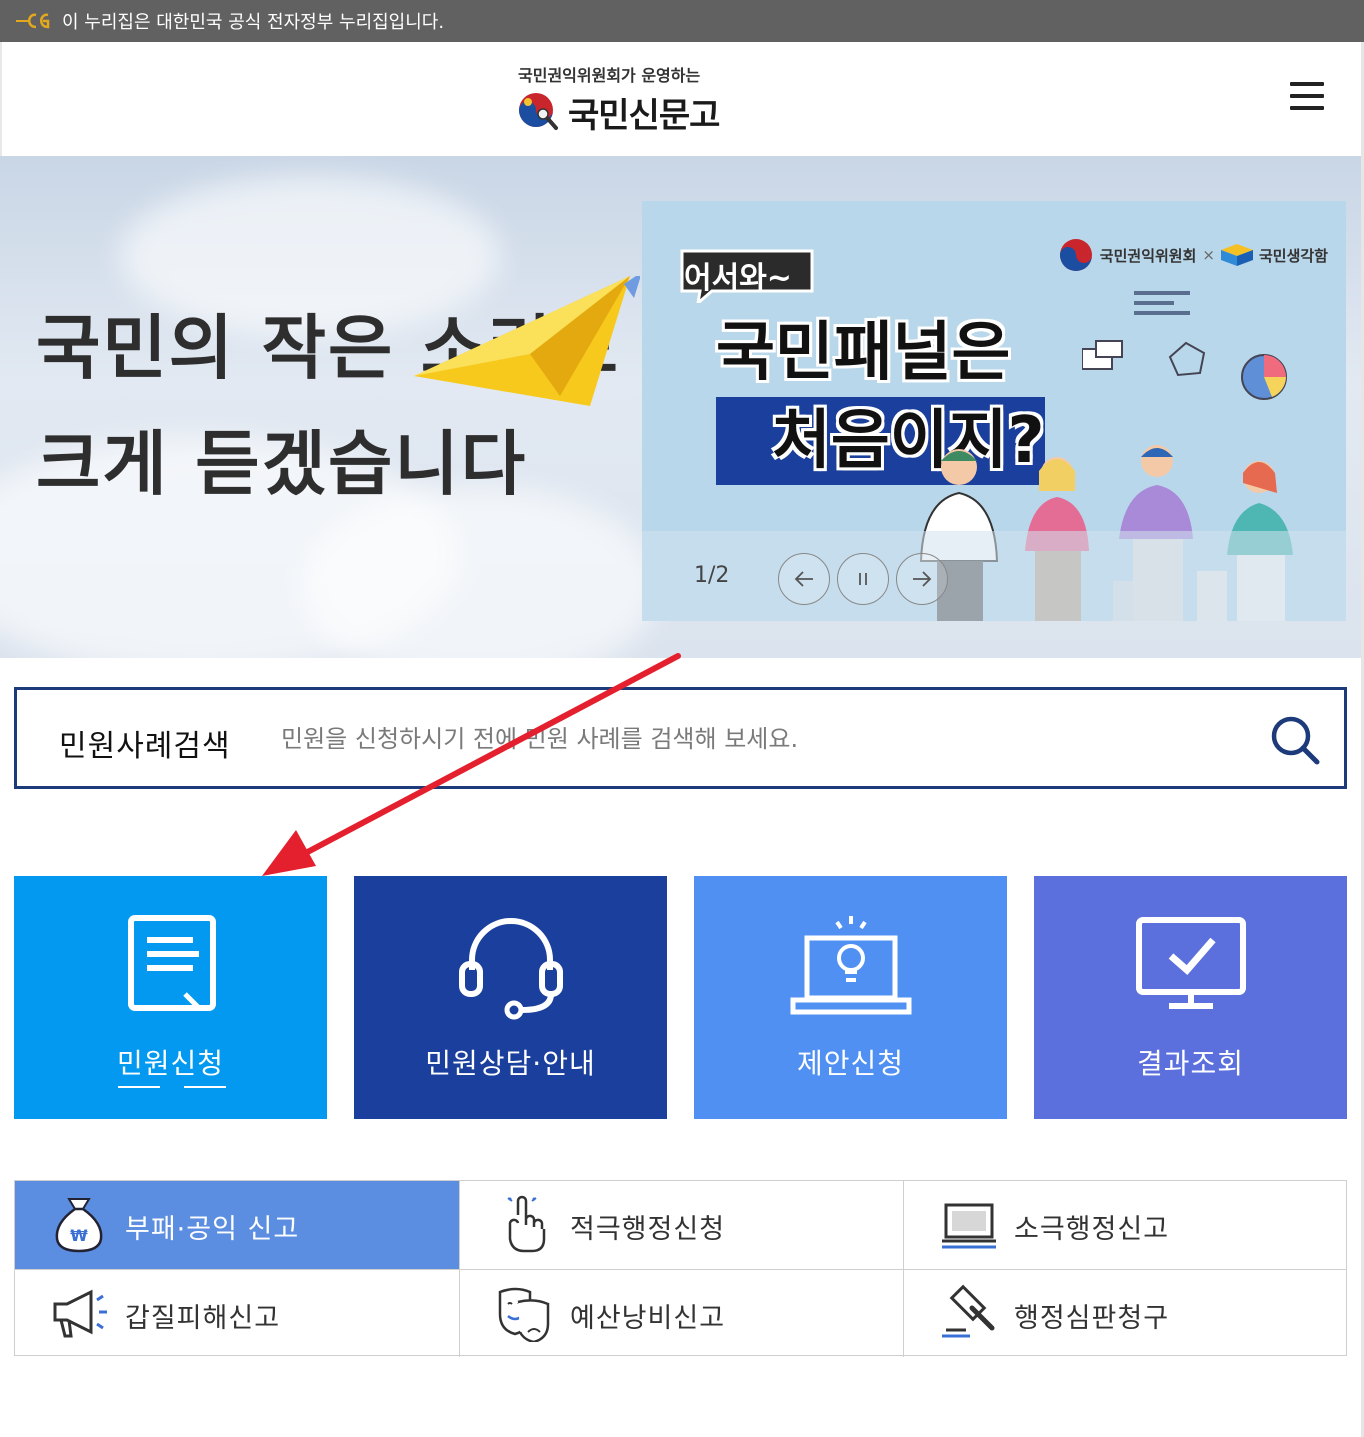  I want to click on report-passive-admin: 소극행정신고, so click(1125, 1225).